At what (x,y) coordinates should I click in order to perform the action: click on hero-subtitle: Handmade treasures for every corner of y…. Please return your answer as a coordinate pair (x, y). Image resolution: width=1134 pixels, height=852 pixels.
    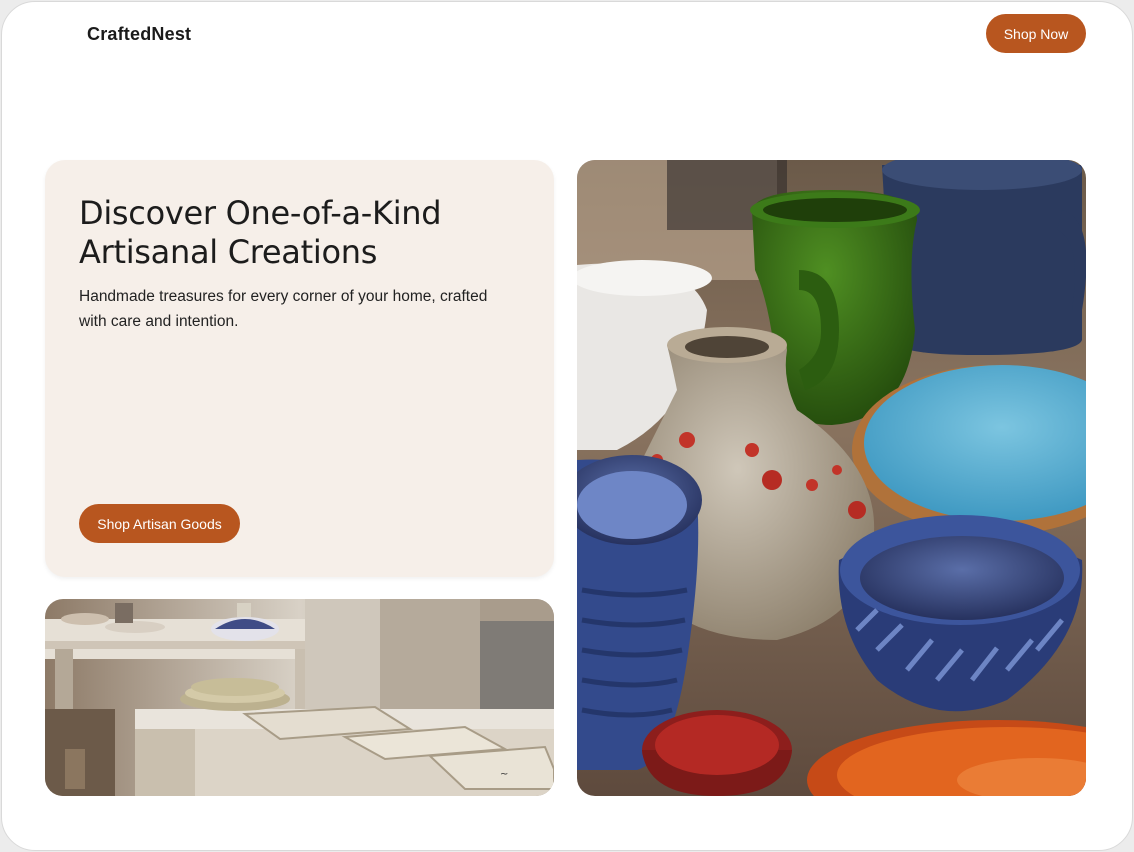
    Looking at the image, I should click on (283, 309).